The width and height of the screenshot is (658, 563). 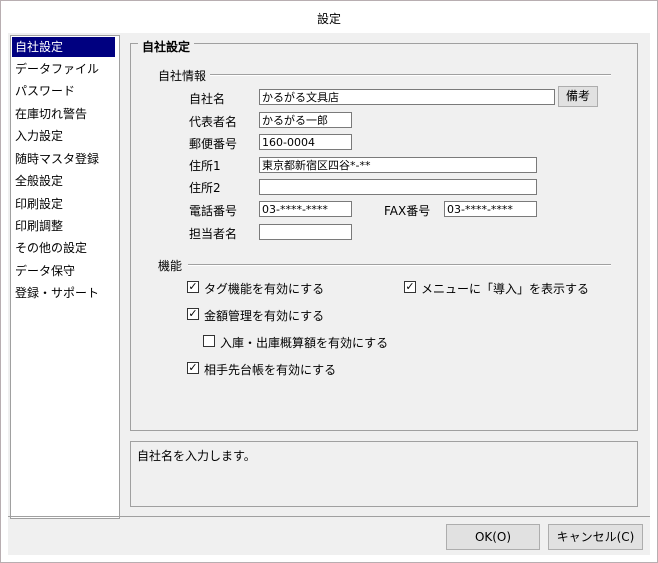 I want to click on inout-amount-checkbox, so click(x=209, y=341).